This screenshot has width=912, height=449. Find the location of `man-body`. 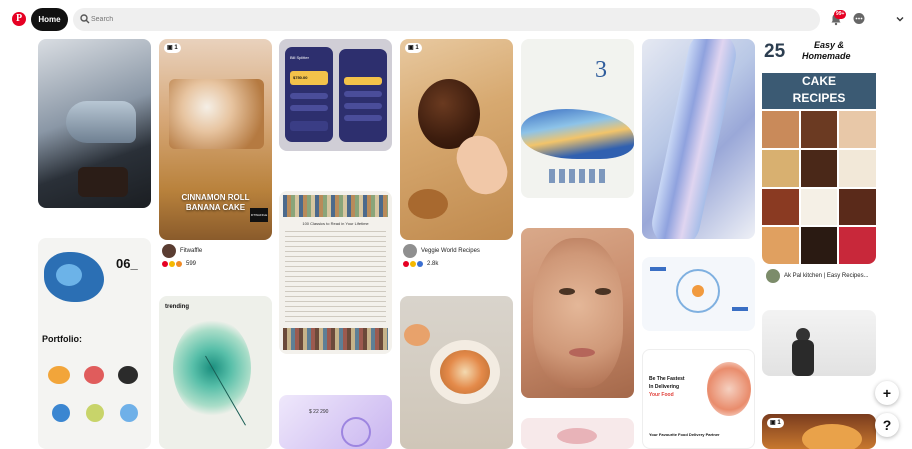

man-body is located at coordinates (803, 358).